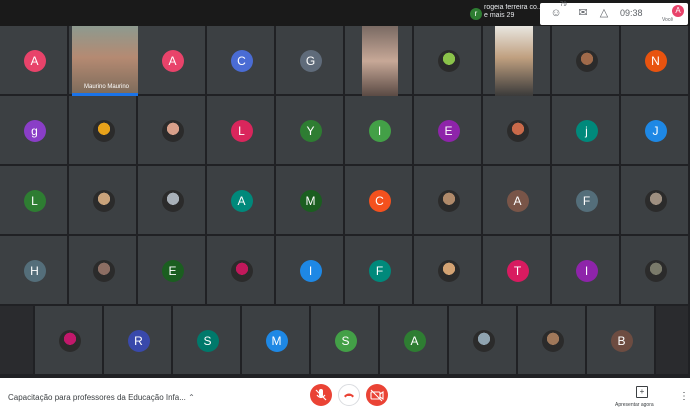  What do you see at coordinates (104, 61) in the screenshot?
I see `participant-tile: Maurino Maurino` at bounding box center [104, 61].